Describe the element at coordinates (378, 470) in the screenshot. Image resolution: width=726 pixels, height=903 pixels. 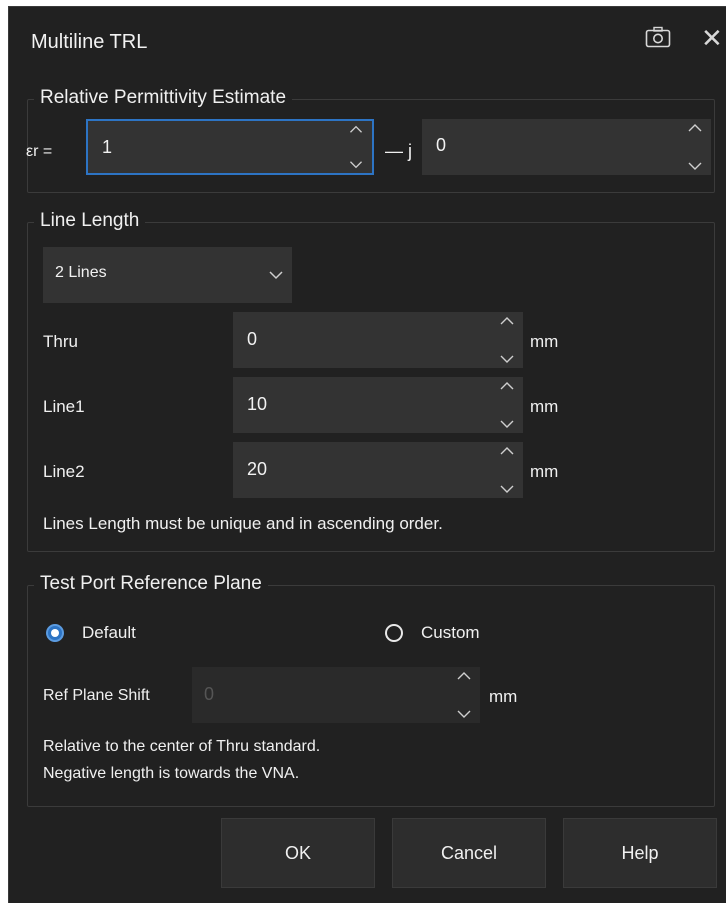
I see `line2-length-input: 20` at that location.